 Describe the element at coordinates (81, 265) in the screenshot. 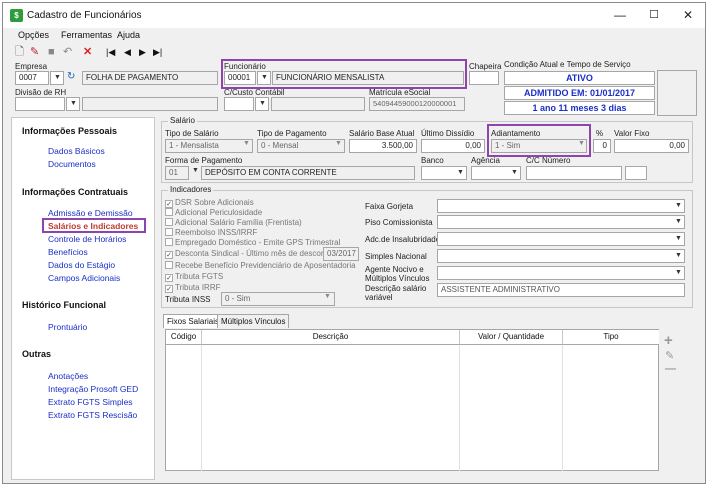

I see `sidebar-item-estagio: Dados do Estágio` at that location.